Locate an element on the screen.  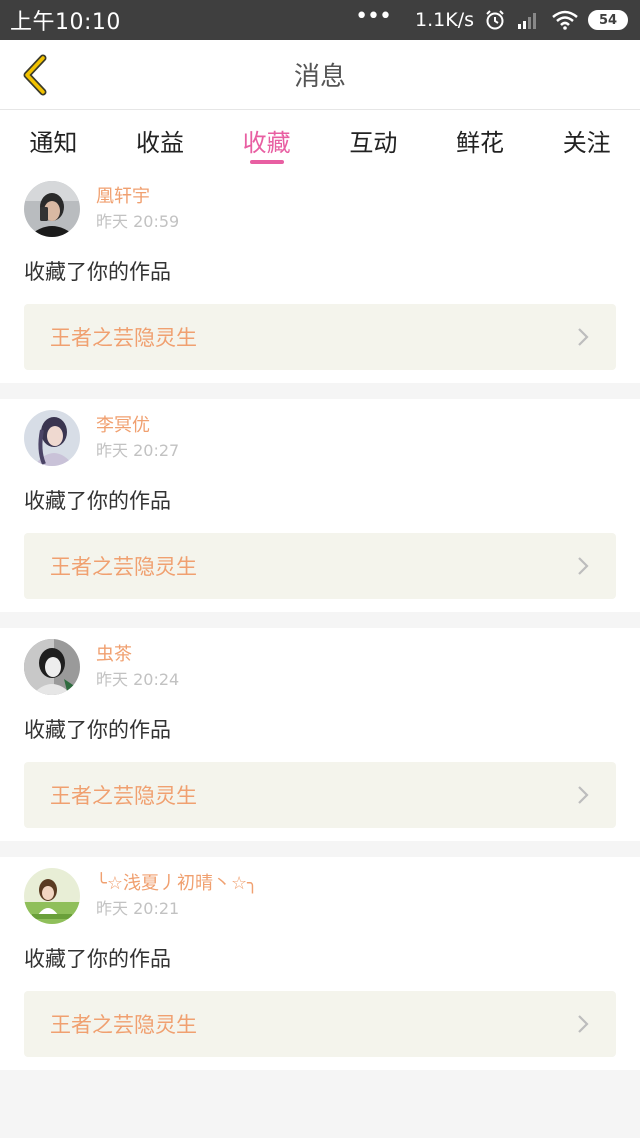
tab-follow: 关注 is located at coordinates (586, 140).